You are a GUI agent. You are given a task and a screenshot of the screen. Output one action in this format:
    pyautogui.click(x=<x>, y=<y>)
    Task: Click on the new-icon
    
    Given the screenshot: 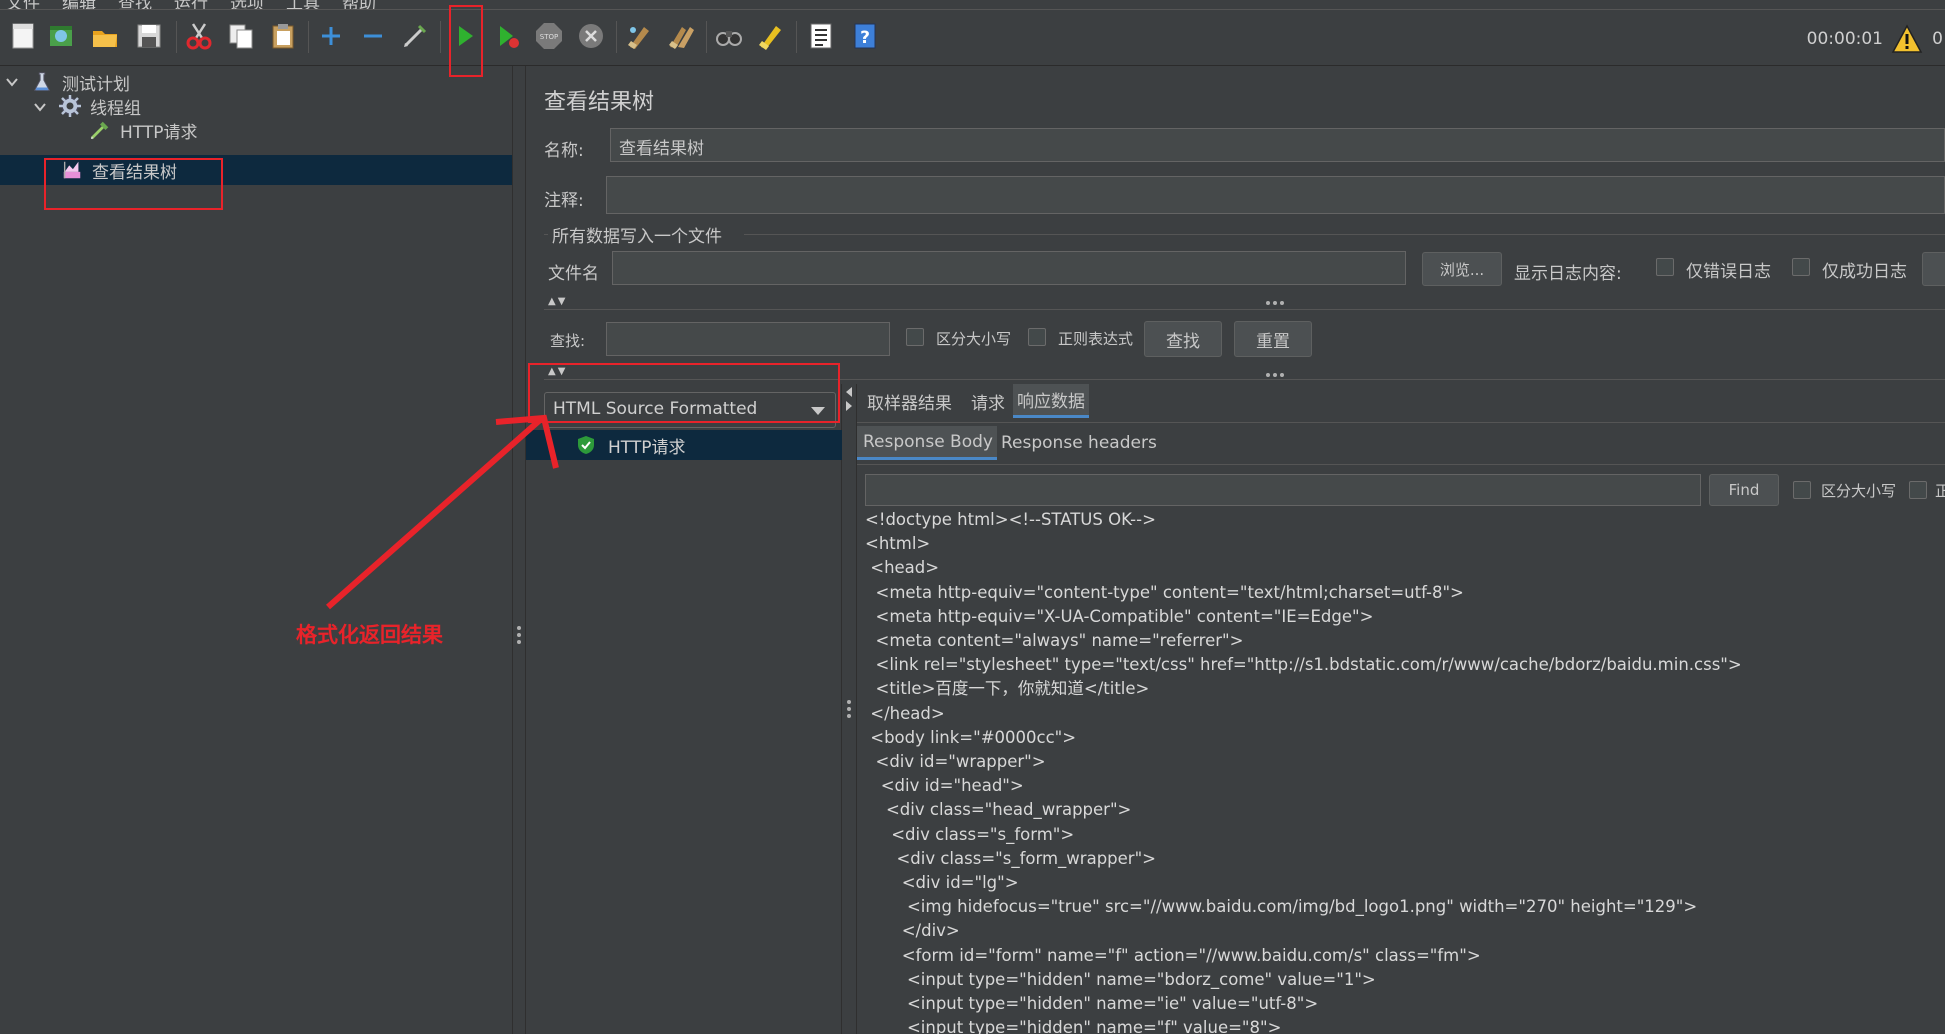 What is the action you would take?
    pyautogui.click(x=23, y=36)
    